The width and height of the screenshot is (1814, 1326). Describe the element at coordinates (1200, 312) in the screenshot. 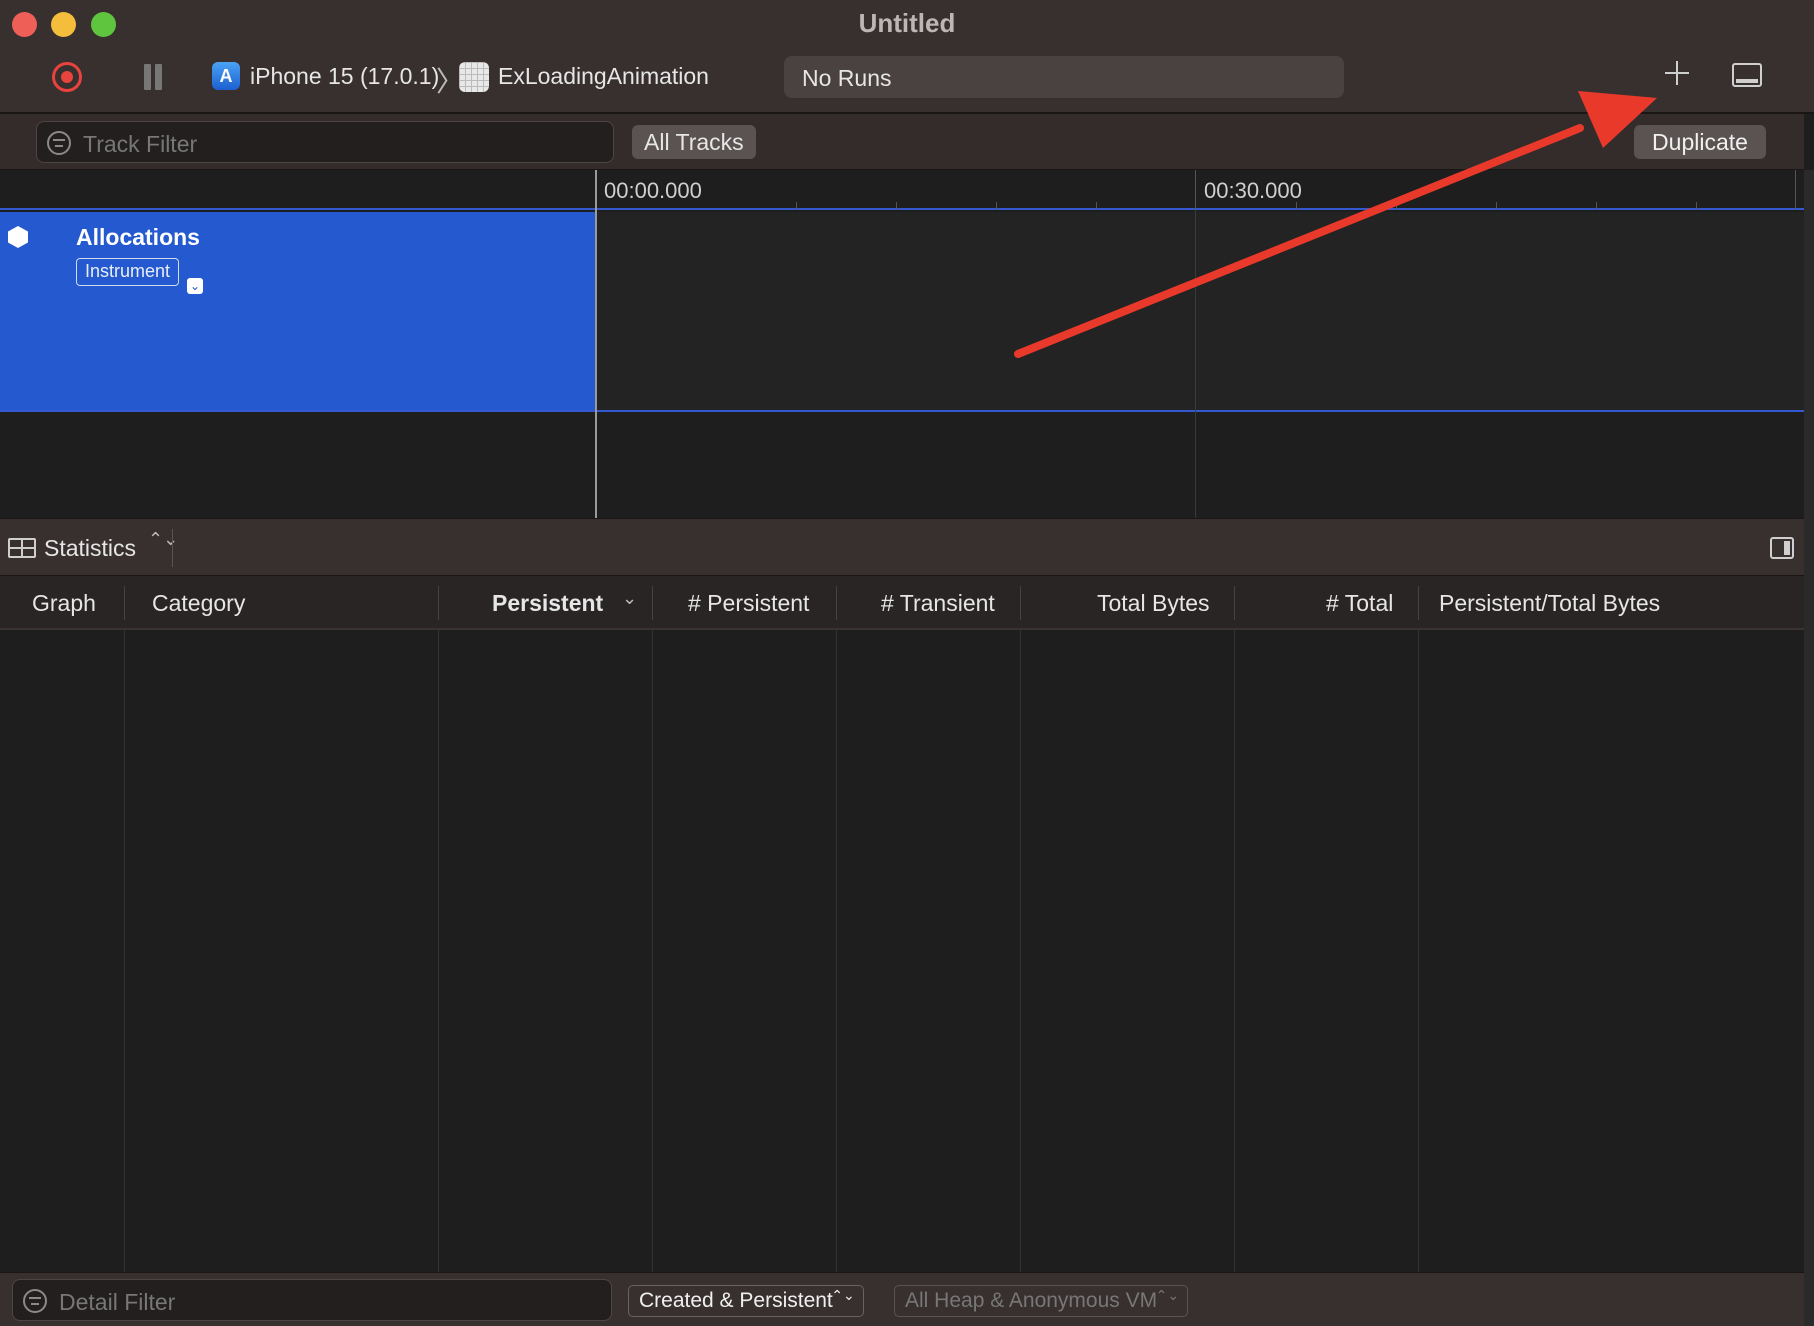

I see `allocations-track-graph` at that location.